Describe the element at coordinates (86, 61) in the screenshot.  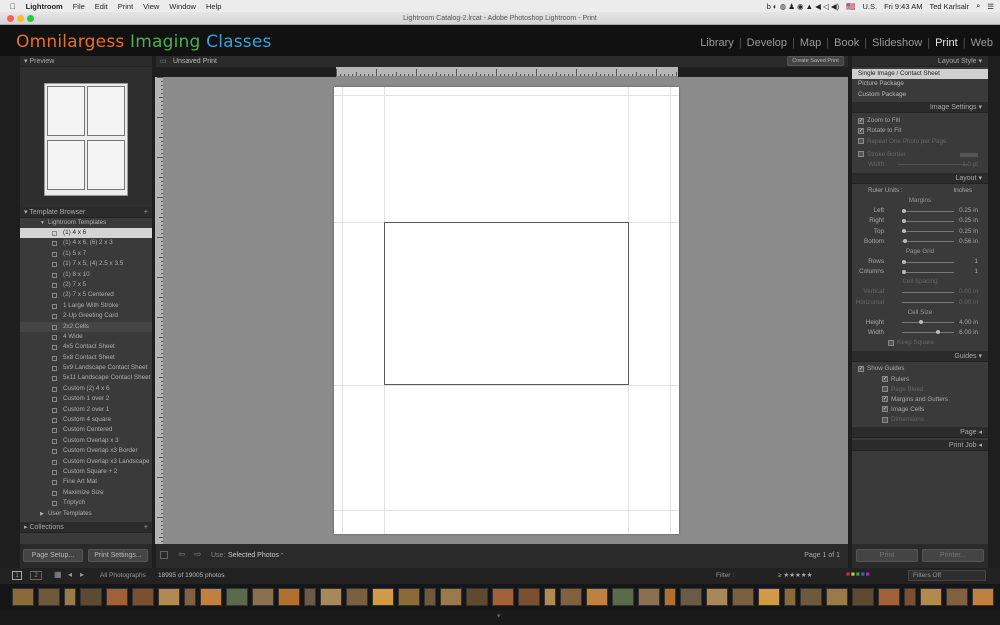
I see `preview-header: ▾ Preview` at that location.